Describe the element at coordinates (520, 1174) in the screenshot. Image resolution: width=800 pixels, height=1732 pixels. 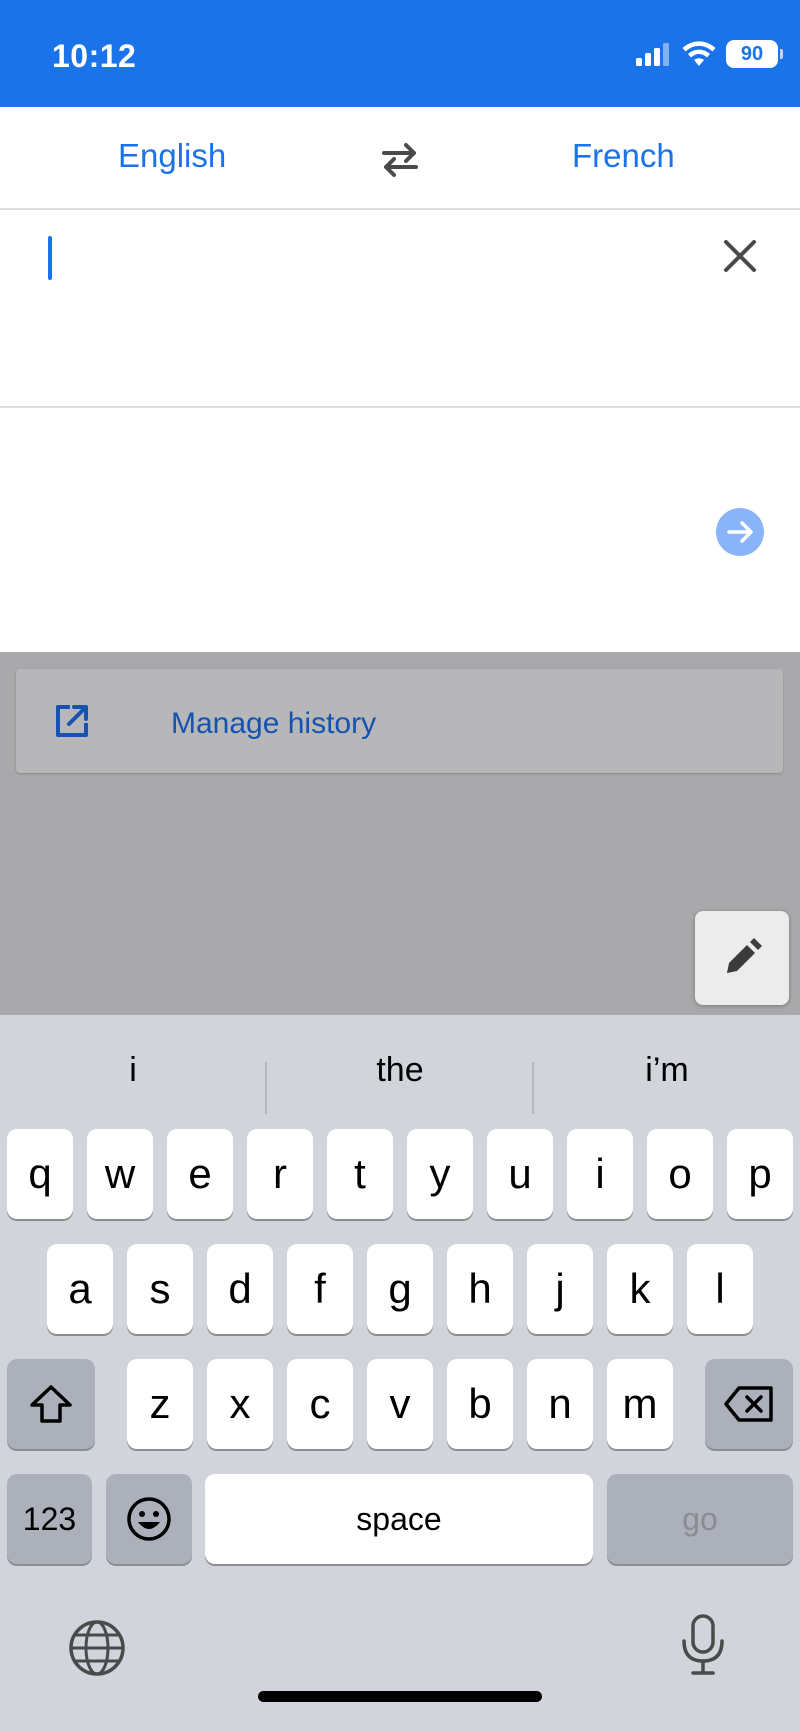
I see `key: u` at that location.